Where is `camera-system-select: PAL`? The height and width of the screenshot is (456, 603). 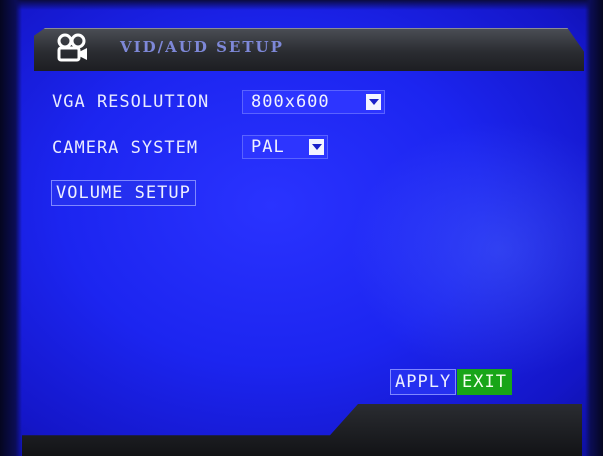 camera-system-select: PAL is located at coordinates (285, 147).